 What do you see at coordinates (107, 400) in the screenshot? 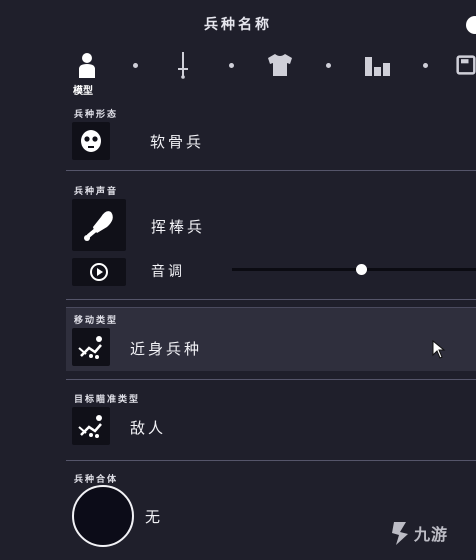
I see `section-label-targeting: 目标瞄准类型` at bounding box center [107, 400].